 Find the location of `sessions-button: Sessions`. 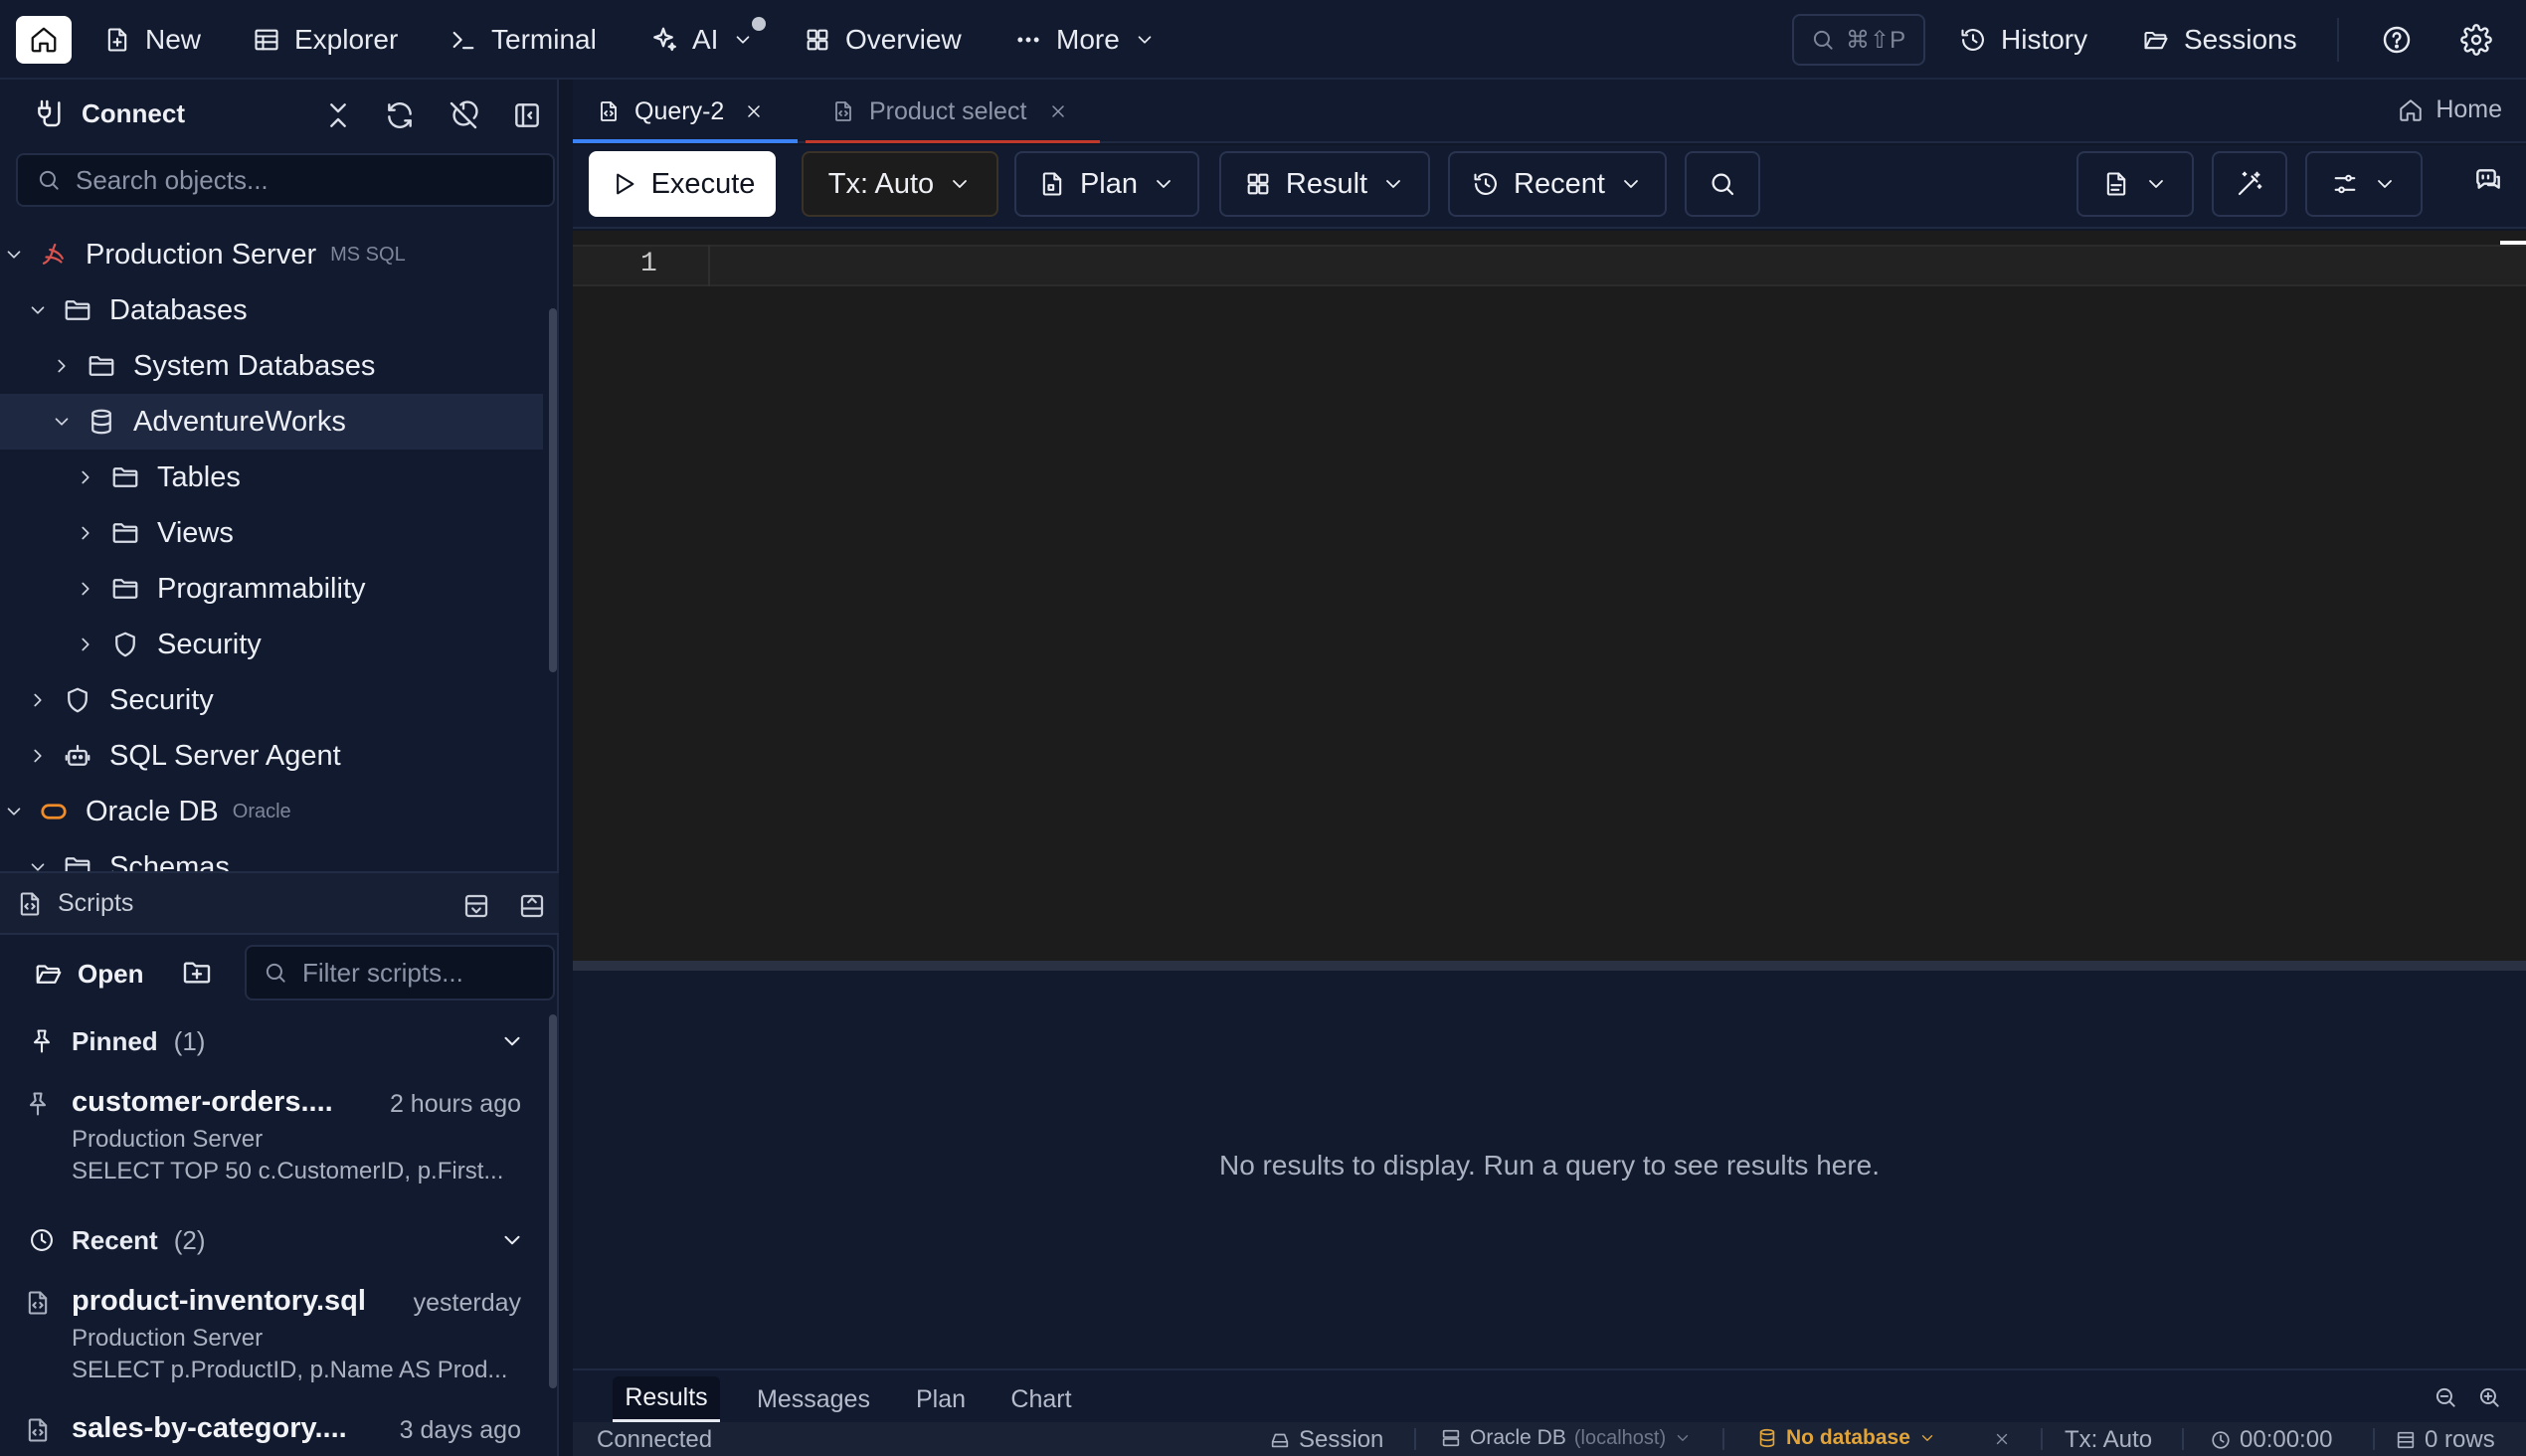

sessions-button: Sessions is located at coordinates (2219, 40).